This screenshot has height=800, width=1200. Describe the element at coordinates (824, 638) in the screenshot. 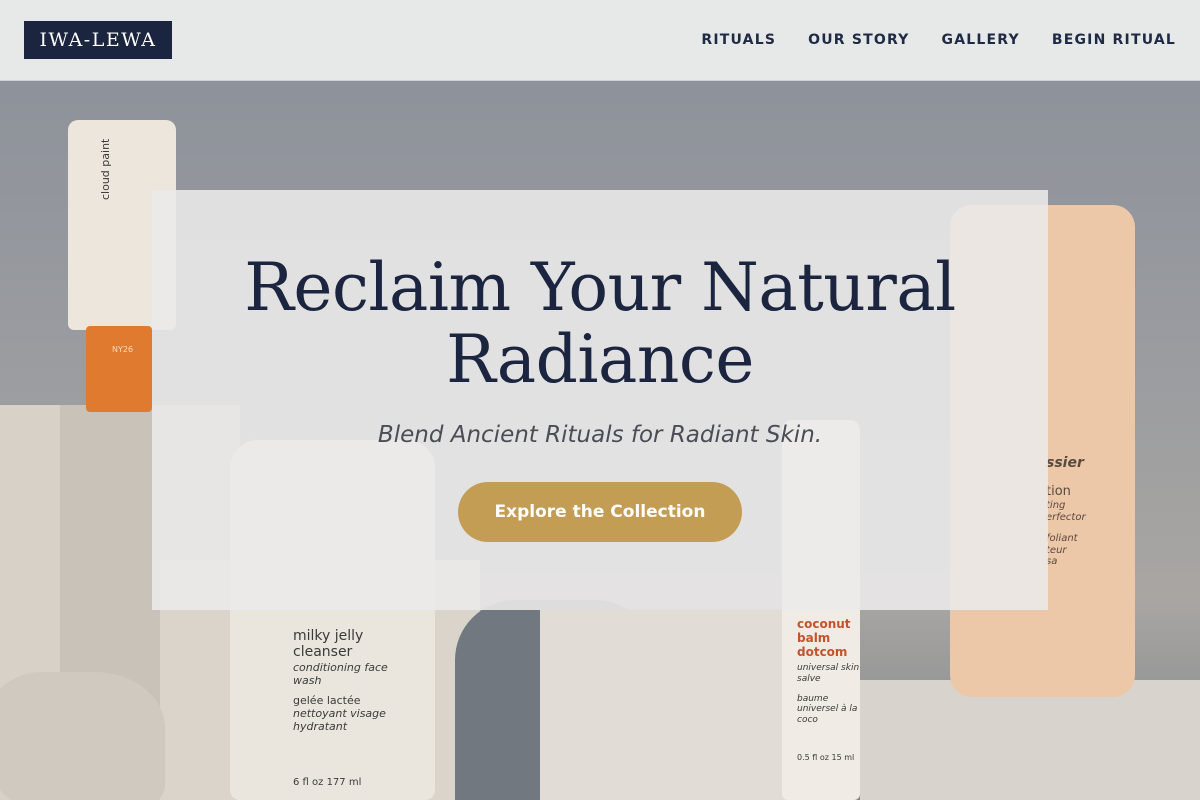

I see `balm-name: coconut balm dotcom` at that location.